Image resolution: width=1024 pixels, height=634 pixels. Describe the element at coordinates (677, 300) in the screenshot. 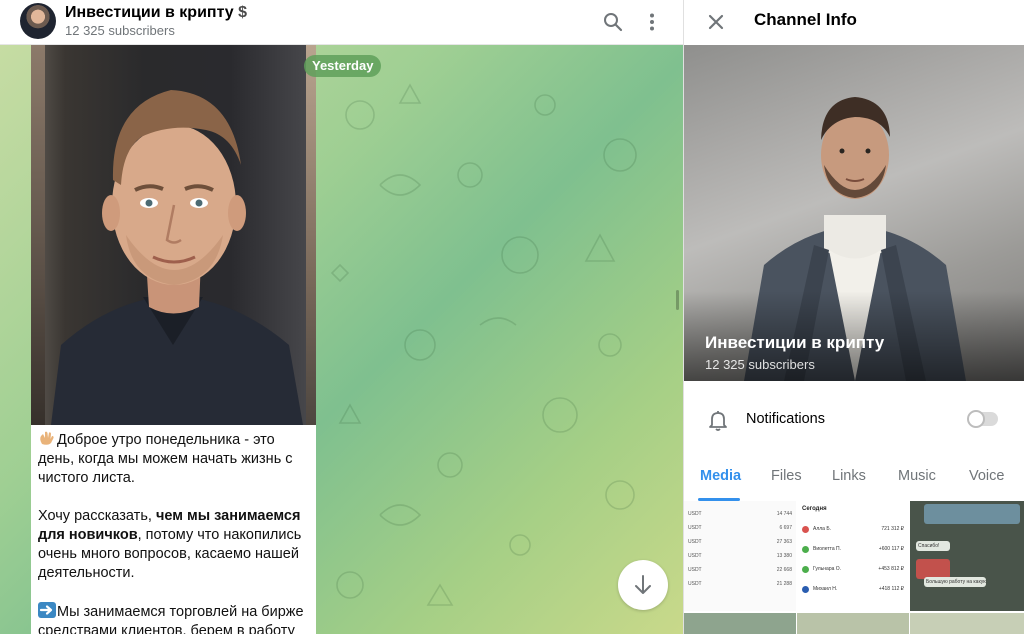

I see `chat-scrollbar` at that location.